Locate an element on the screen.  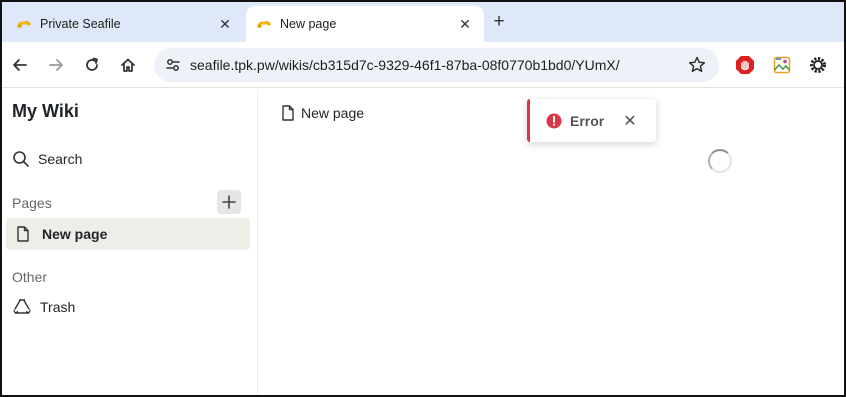
back-button is located at coordinates (20, 65).